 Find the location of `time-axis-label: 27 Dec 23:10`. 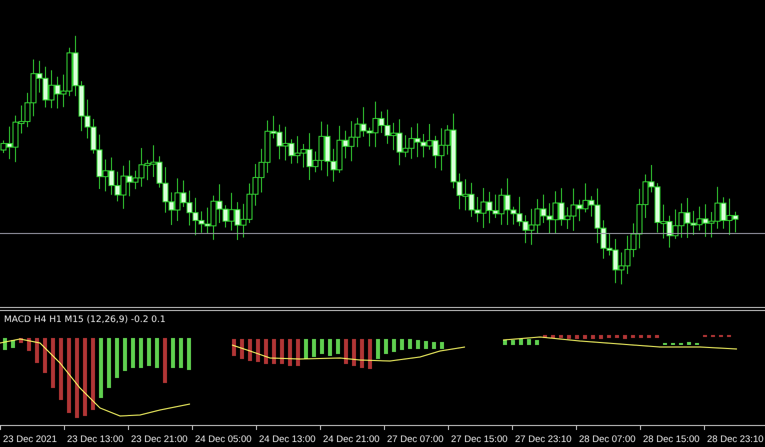

time-axis-label: 27 Dec 23:10 is located at coordinates (543, 439).